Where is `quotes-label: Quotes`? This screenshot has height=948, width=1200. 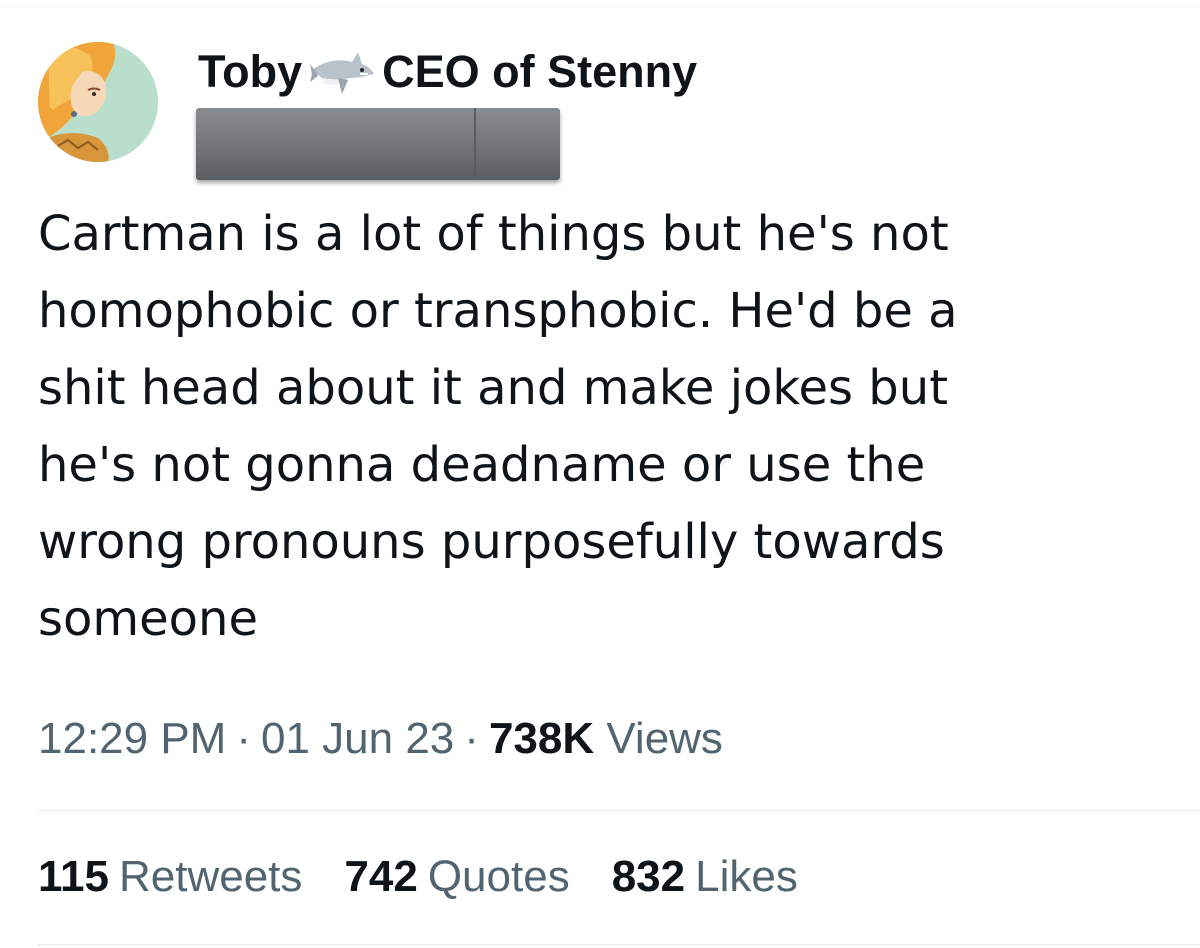
quotes-label: Quotes is located at coordinates (498, 876).